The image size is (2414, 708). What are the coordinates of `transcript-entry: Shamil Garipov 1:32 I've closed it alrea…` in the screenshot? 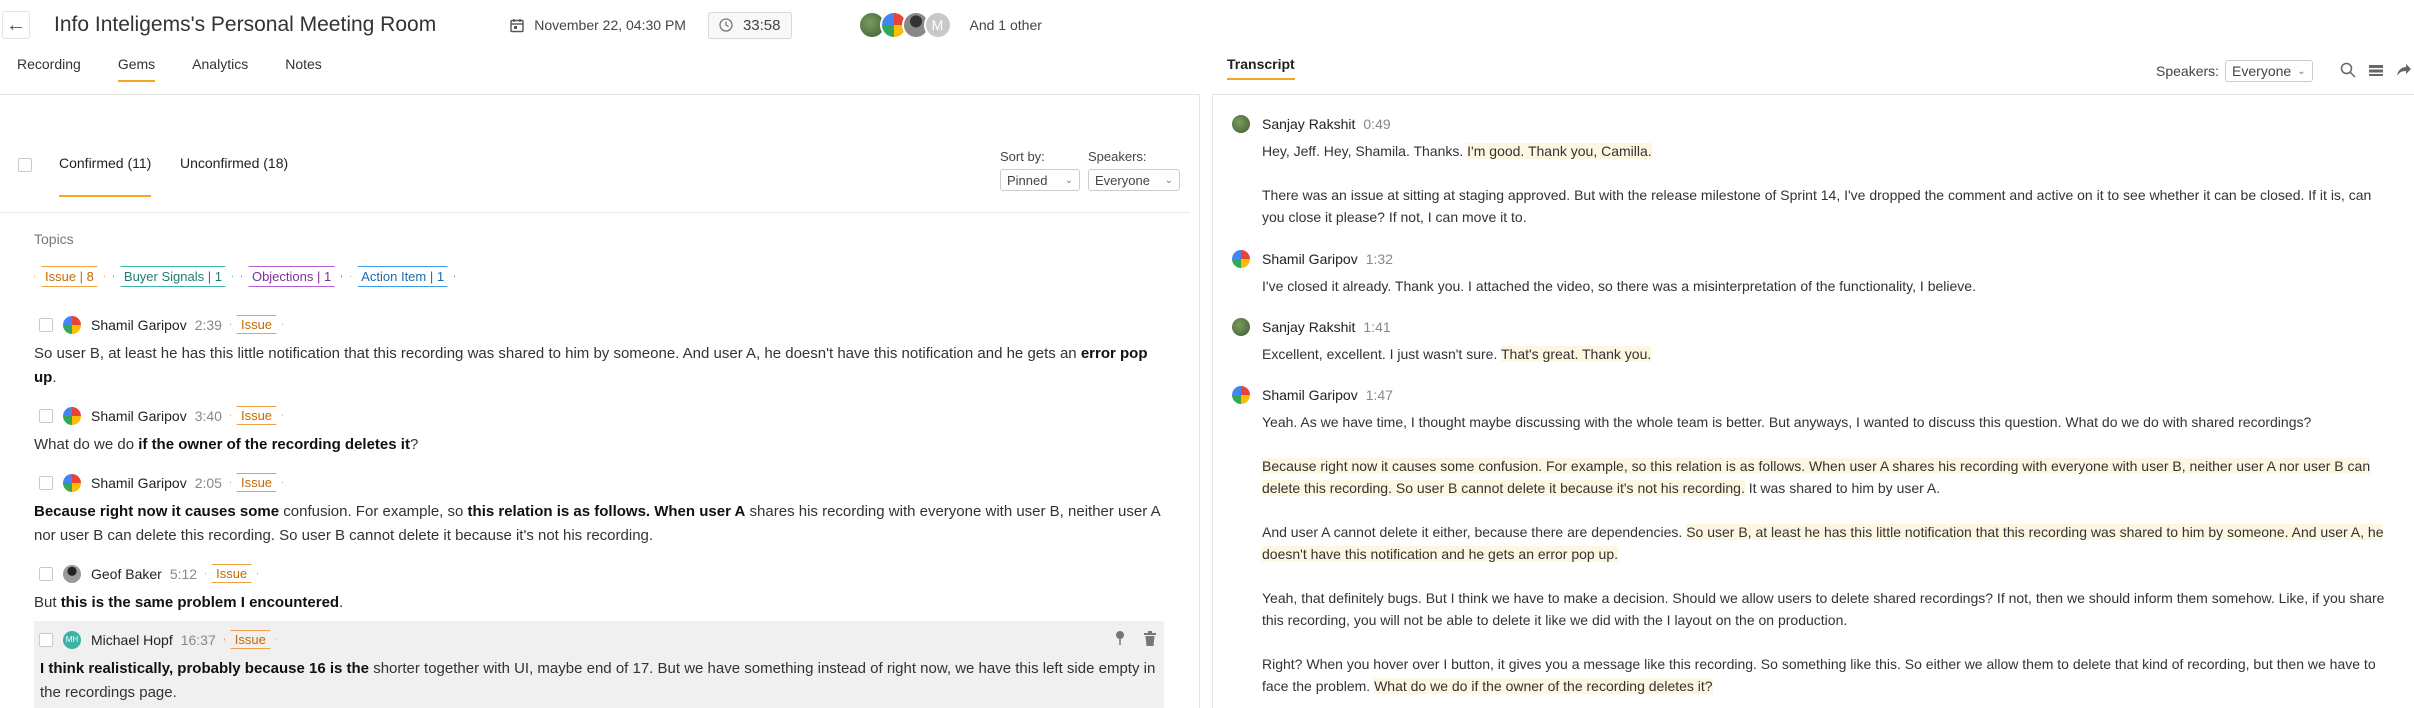 It's located at (1812, 273).